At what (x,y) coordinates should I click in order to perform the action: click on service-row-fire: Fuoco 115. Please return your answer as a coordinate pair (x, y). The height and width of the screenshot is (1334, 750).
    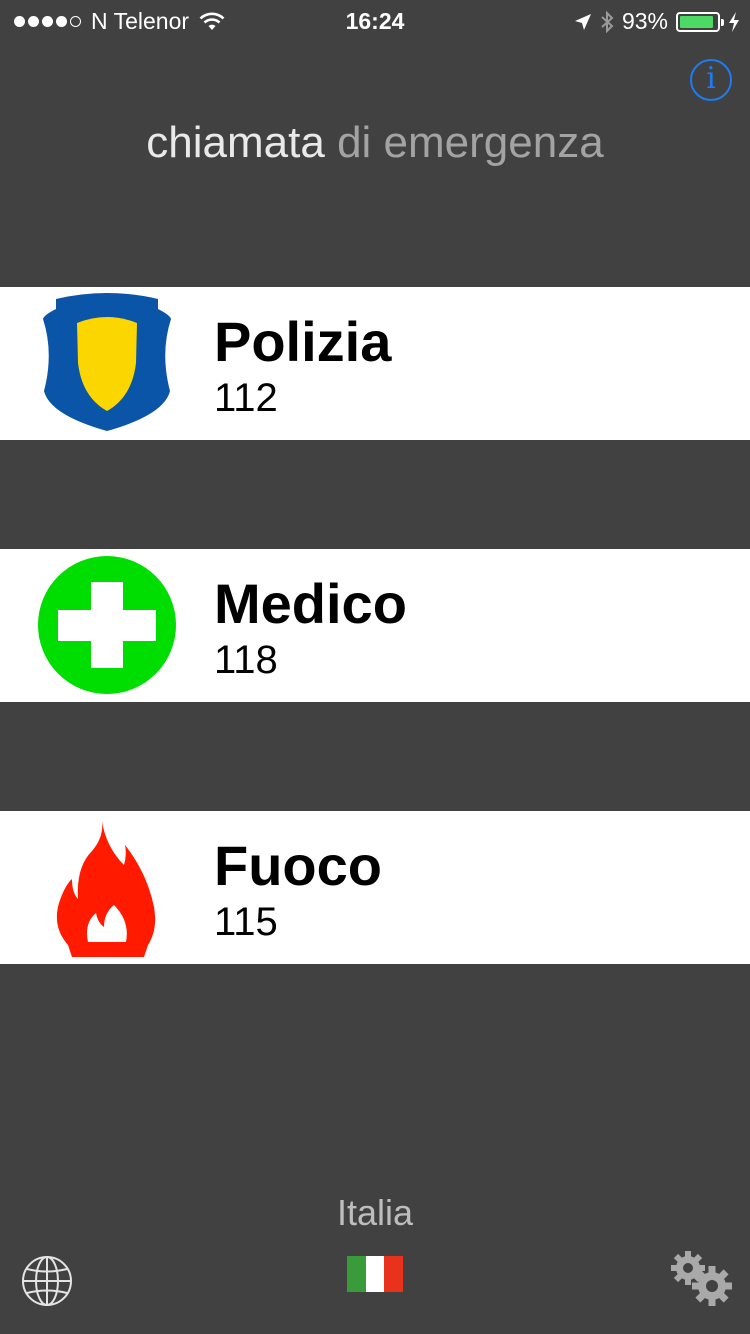
    Looking at the image, I should click on (375, 887).